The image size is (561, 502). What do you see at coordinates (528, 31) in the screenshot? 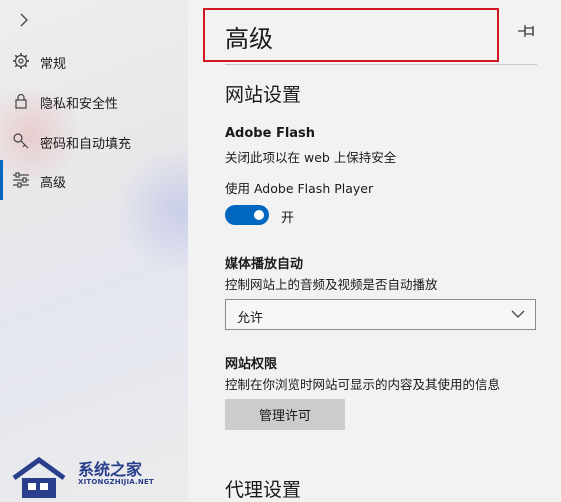
I see `pin-icon` at bounding box center [528, 31].